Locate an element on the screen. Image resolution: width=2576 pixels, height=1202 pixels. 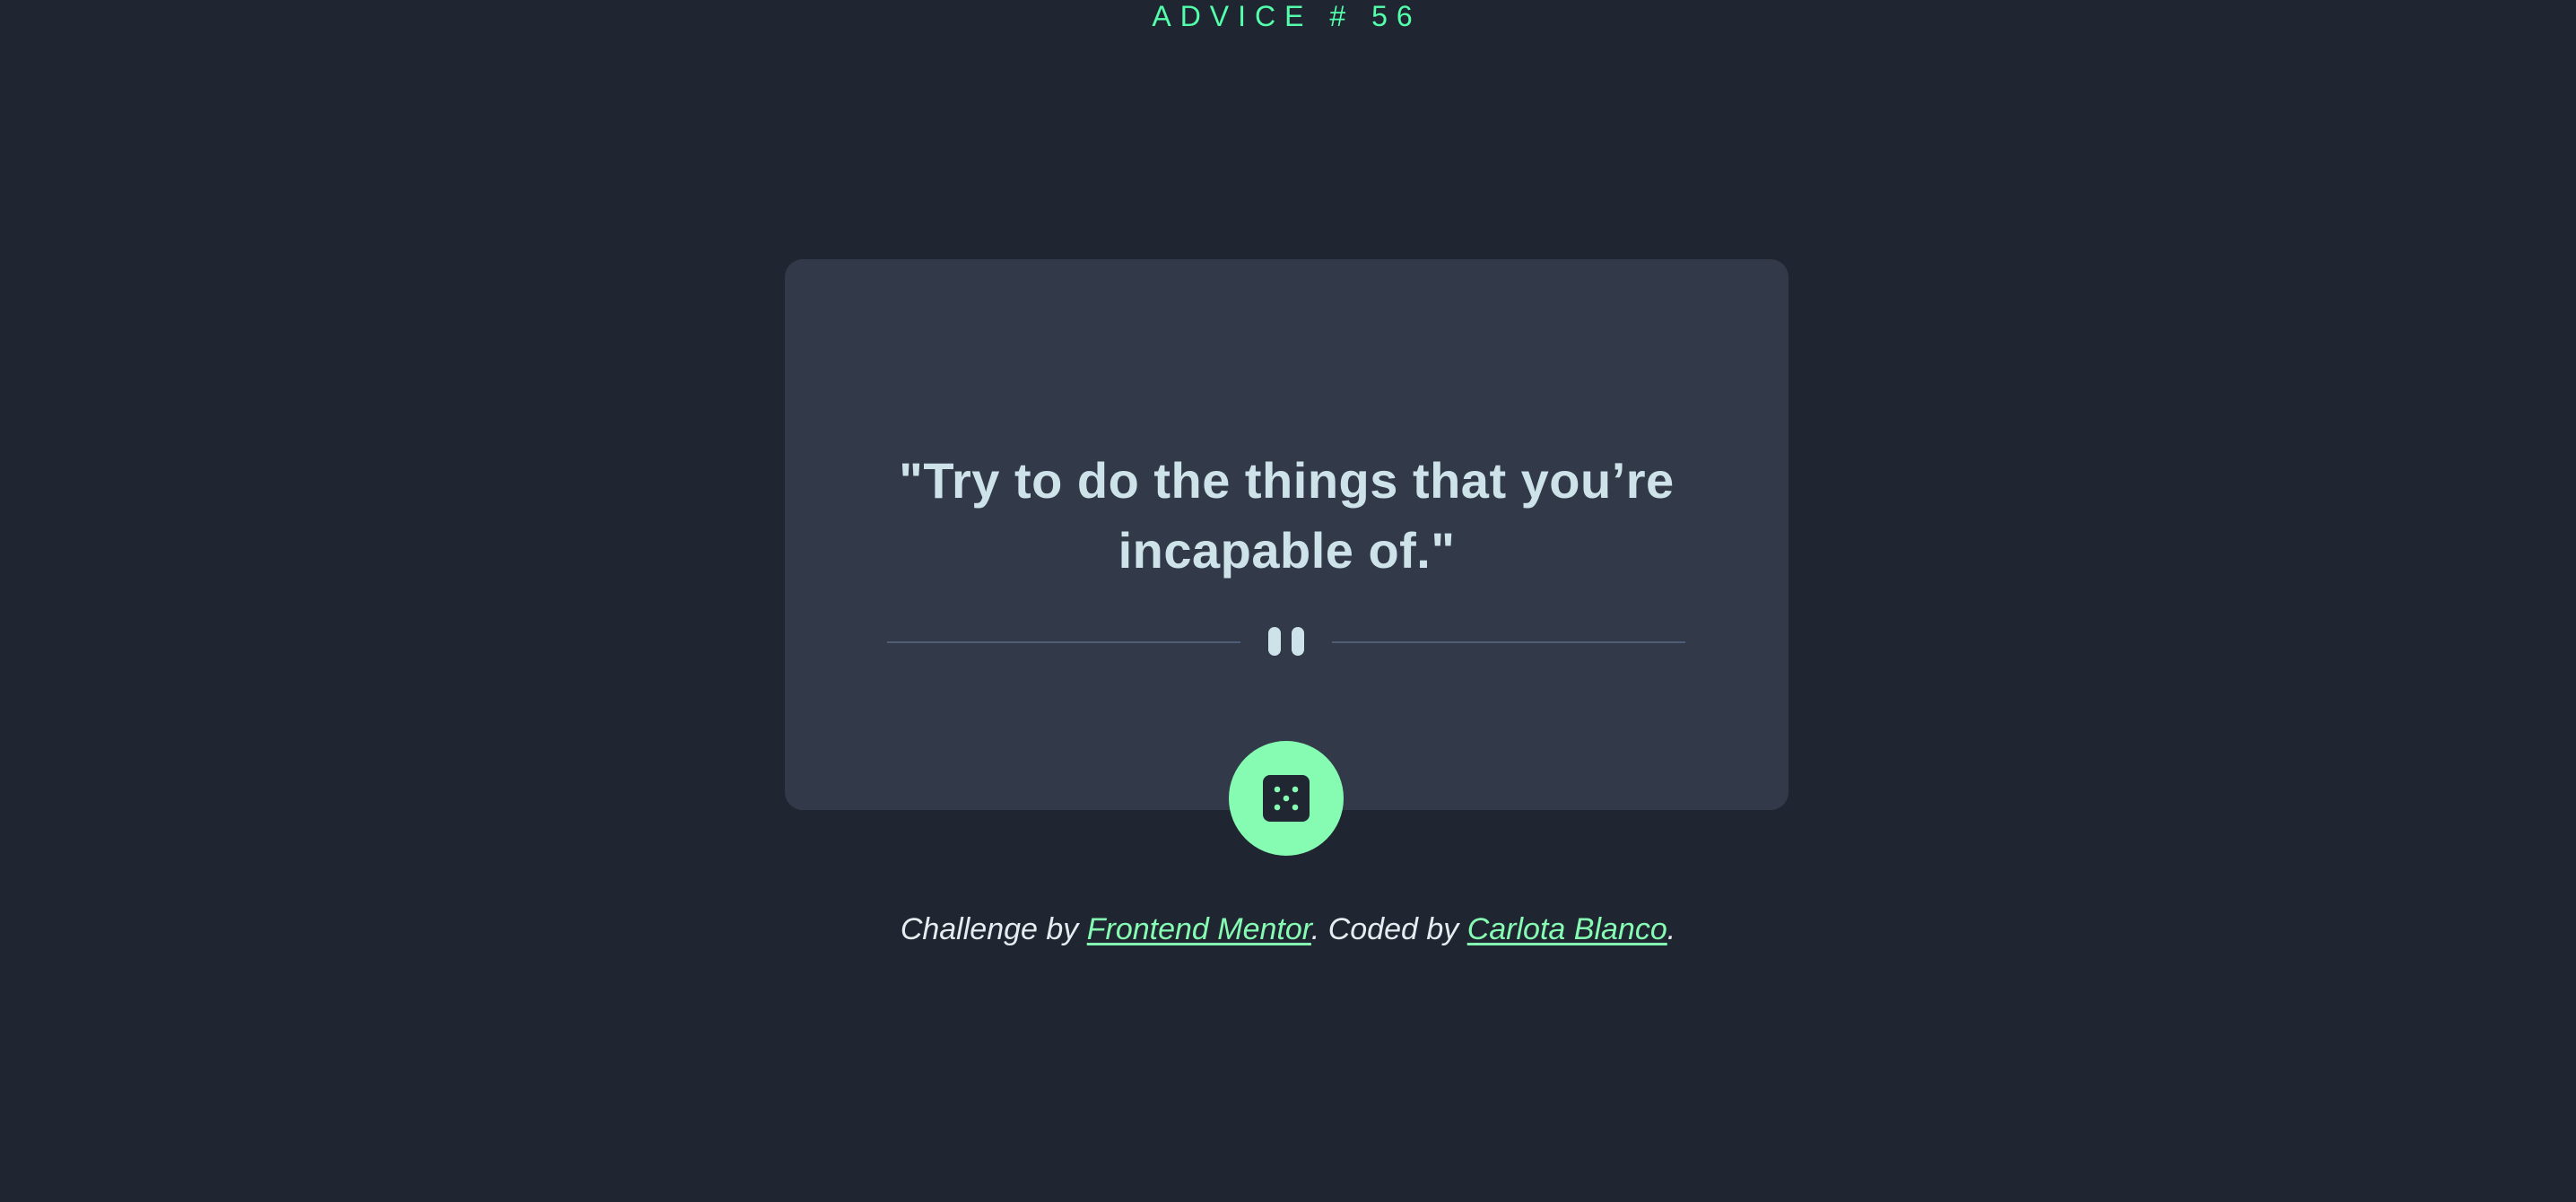
attribution-text-3: . is located at coordinates (1671, 929).